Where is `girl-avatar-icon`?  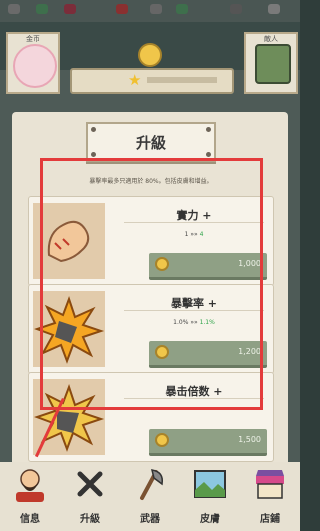 girl-avatar-icon is located at coordinates (35, 66).